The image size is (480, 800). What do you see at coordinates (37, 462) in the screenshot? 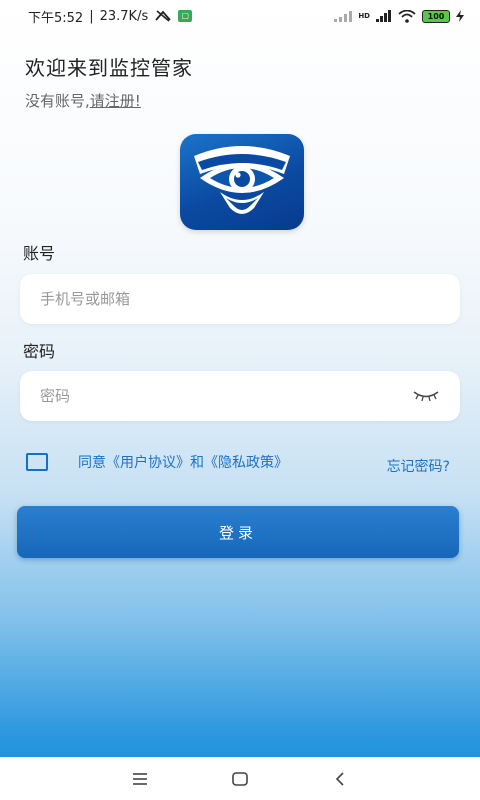
I see `agreement-checkbox` at bounding box center [37, 462].